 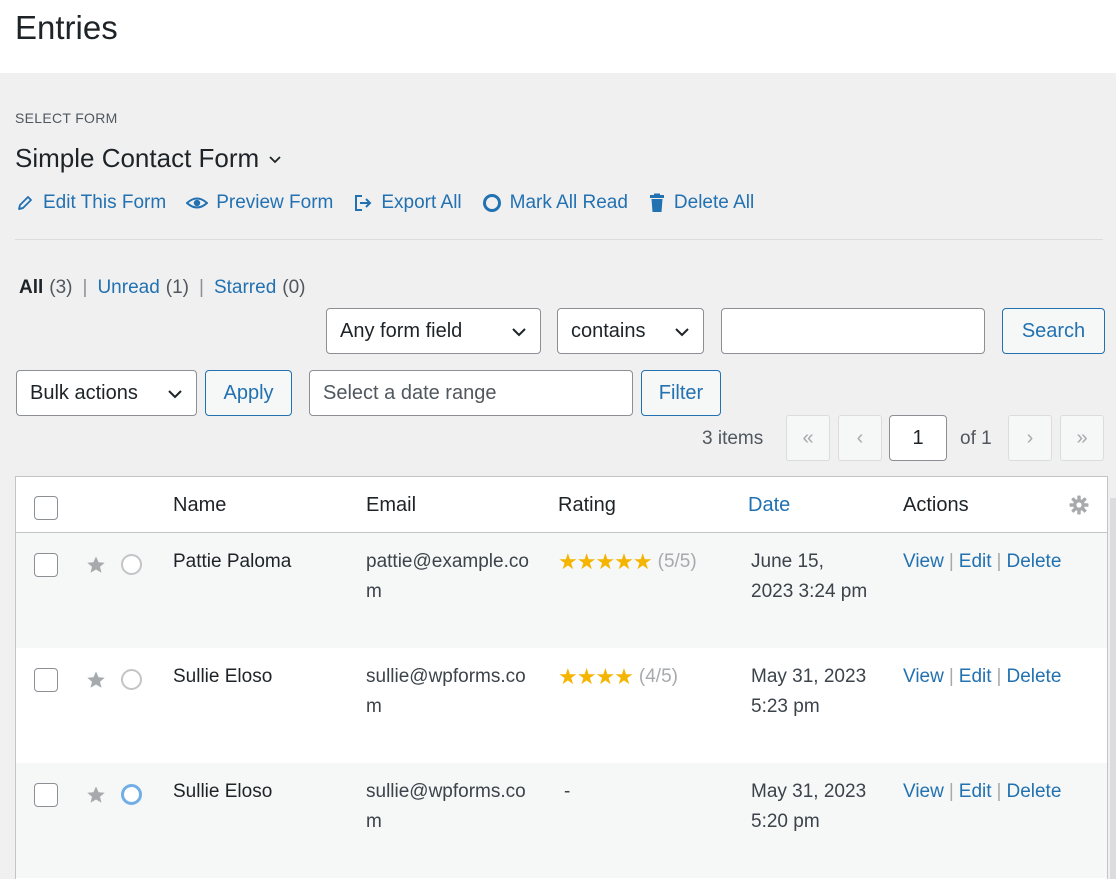 What do you see at coordinates (197, 203) in the screenshot?
I see `eye-icon` at bounding box center [197, 203].